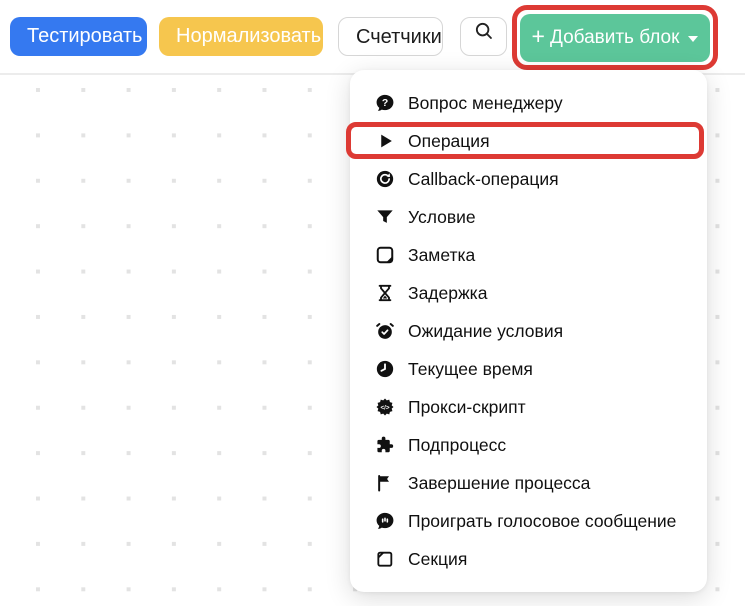 The image size is (745, 606). What do you see at coordinates (385, 445) in the screenshot?
I see `puzzle-icon` at bounding box center [385, 445].